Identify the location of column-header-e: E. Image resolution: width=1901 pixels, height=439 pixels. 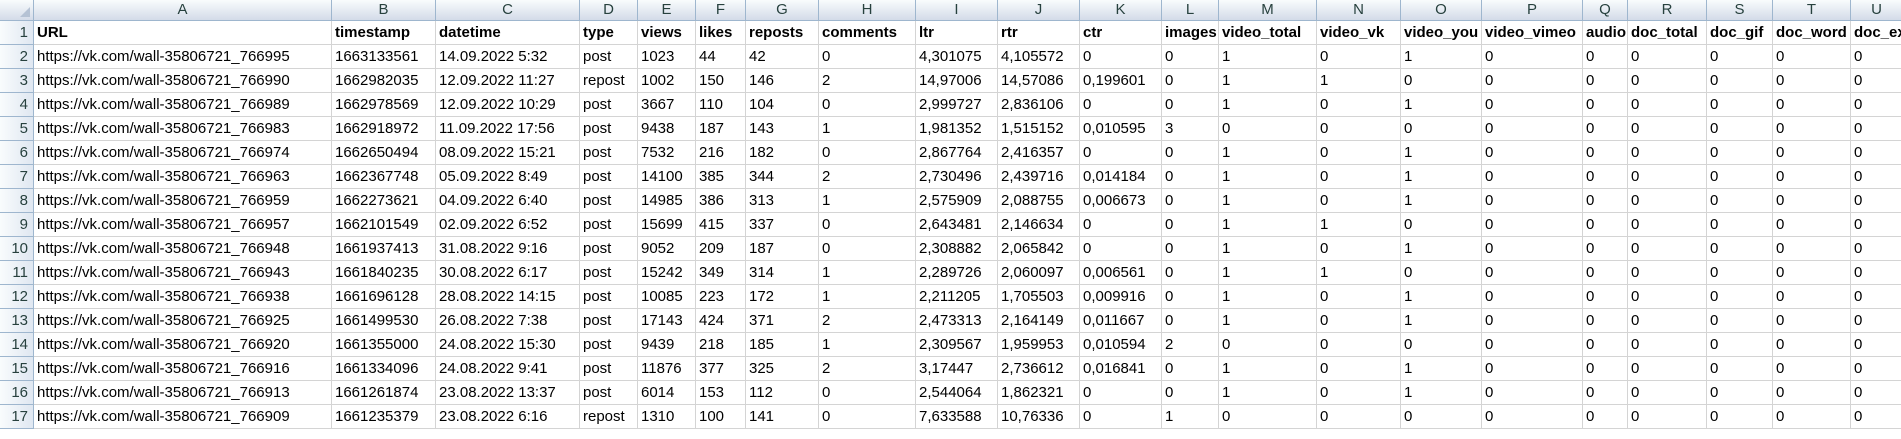
(667, 10).